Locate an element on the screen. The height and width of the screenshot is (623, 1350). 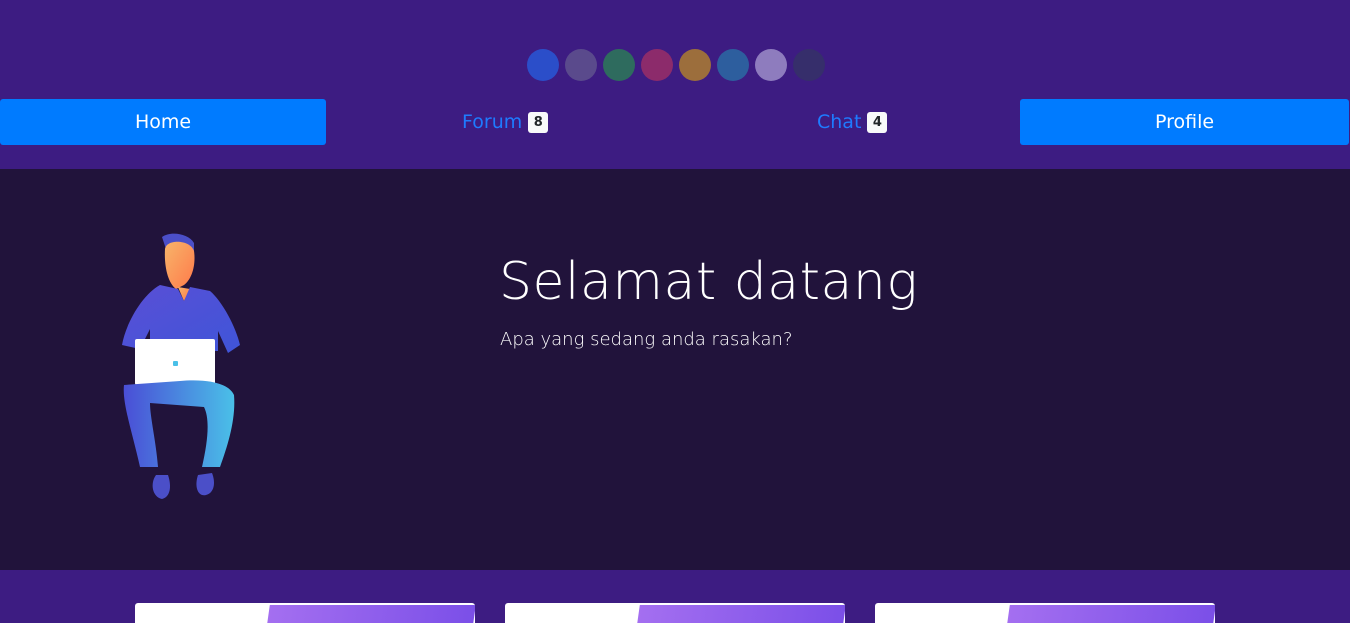
card-1-image is located at coordinates (371, 614).